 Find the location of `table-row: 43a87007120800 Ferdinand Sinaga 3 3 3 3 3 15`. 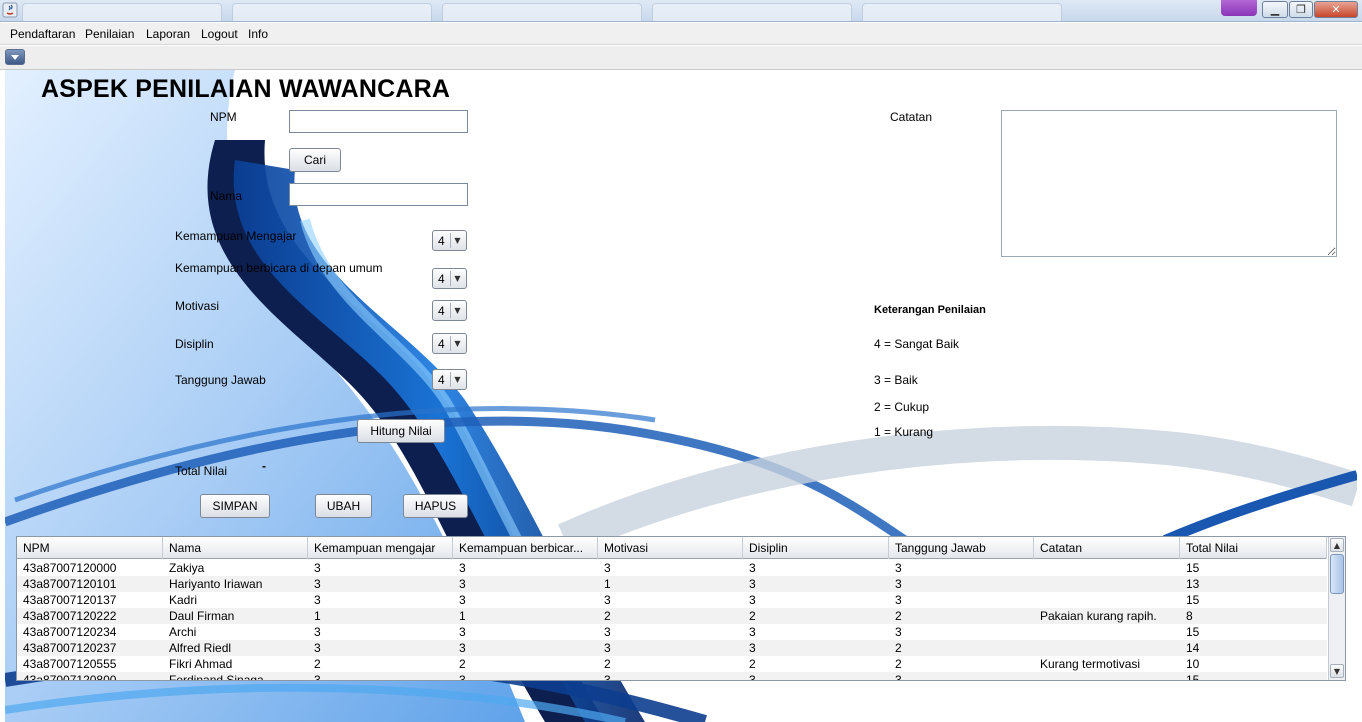

table-row: 43a87007120800 Ferdinand Sinaga 3 3 3 3 3 15 is located at coordinates (672, 676).